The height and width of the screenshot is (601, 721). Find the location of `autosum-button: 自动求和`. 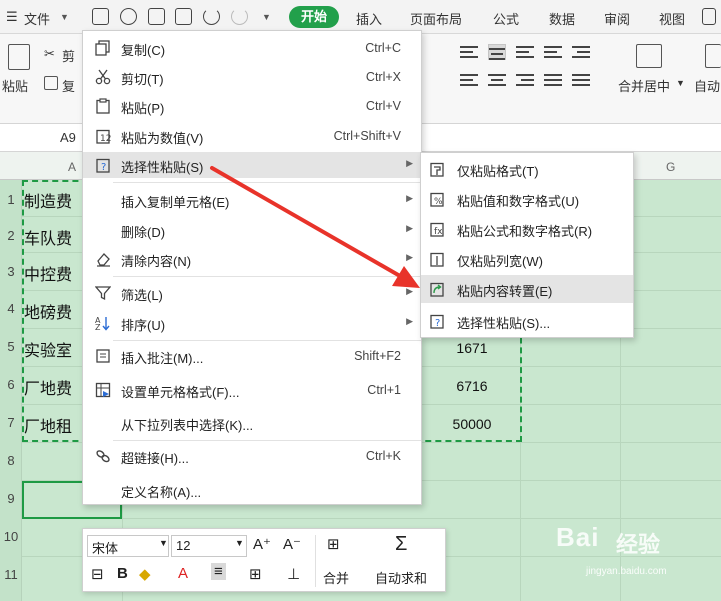

autosum-button: 自动求和 is located at coordinates (401, 577).